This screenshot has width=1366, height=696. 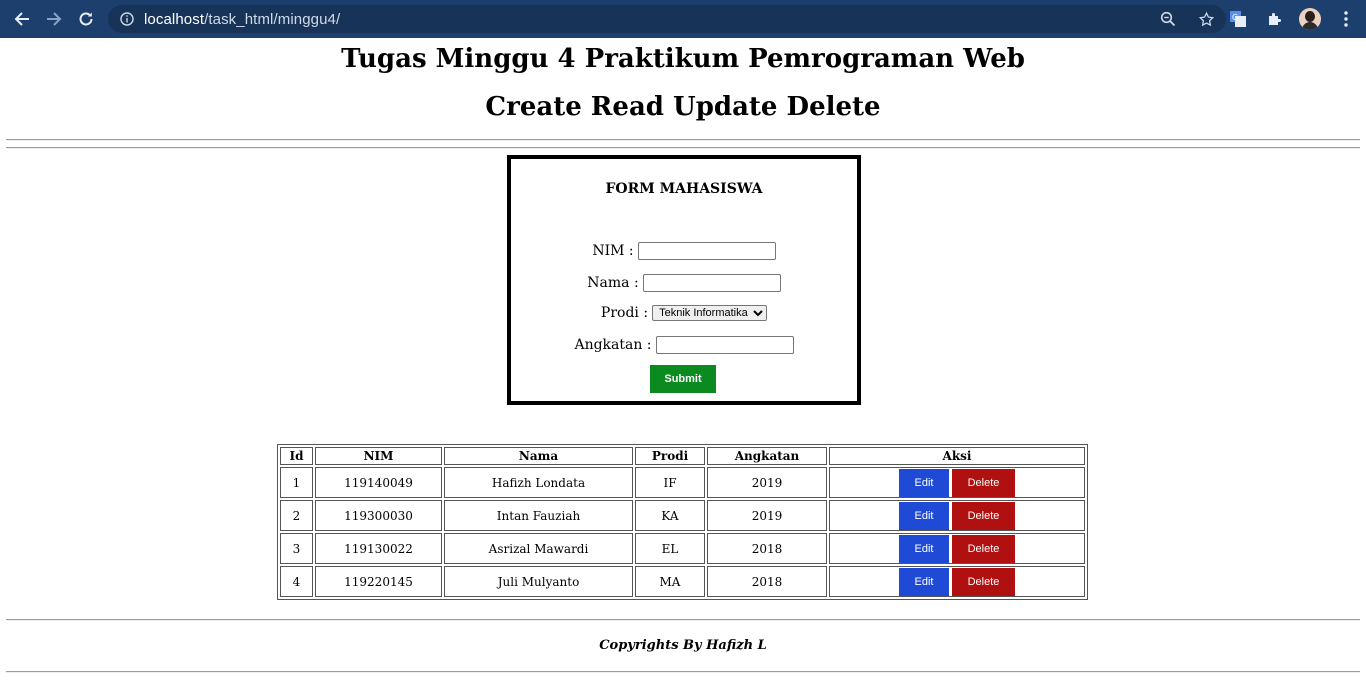 What do you see at coordinates (54, 19) in the screenshot?
I see `forward-arrow-icon` at bounding box center [54, 19].